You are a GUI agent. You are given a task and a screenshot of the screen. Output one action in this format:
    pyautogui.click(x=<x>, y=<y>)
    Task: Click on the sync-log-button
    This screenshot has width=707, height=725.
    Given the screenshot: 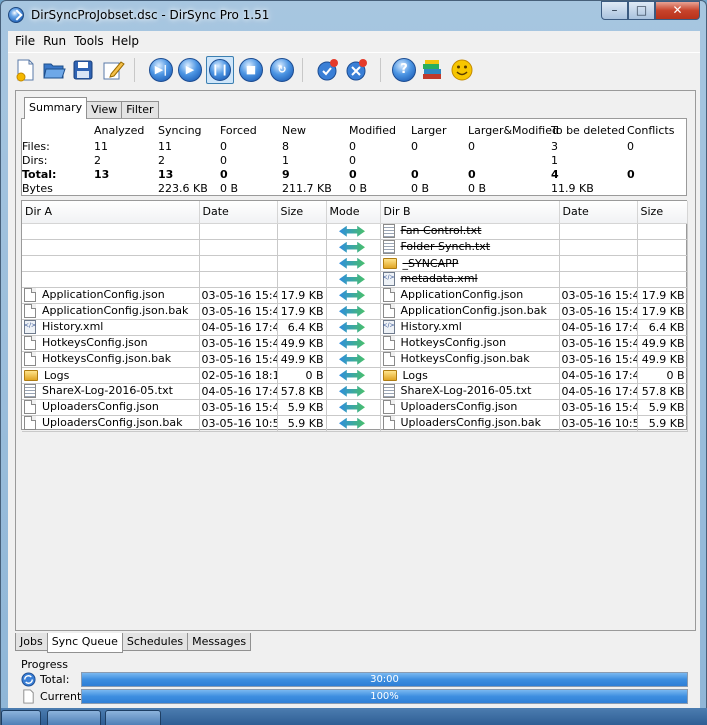 What is the action you would take?
    pyautogui.click(x=327, y=70)
    